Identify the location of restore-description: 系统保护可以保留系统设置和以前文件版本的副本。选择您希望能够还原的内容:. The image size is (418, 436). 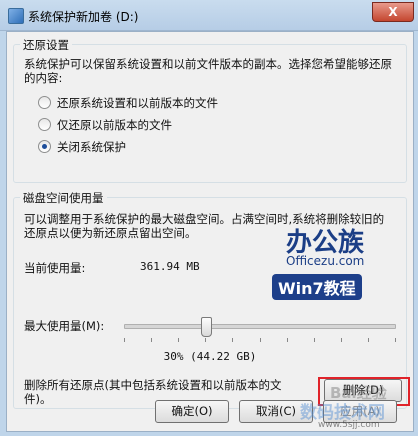
(208, 71).